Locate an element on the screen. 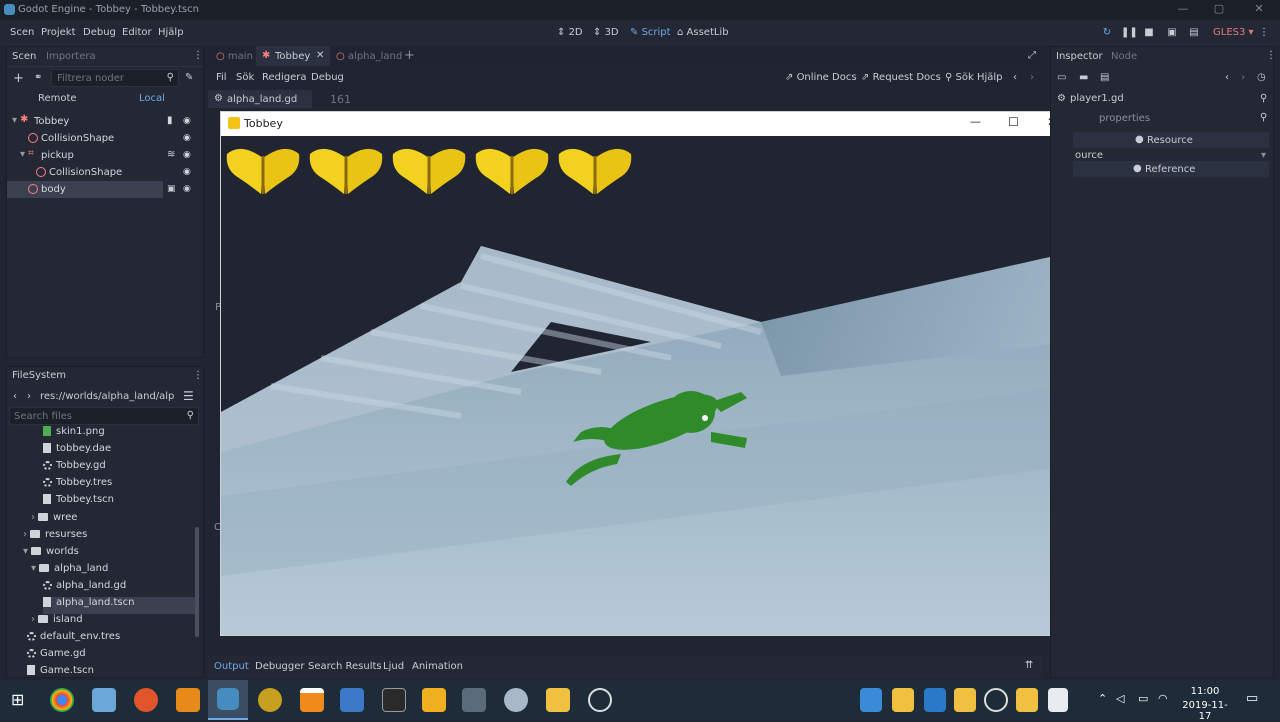  folder-item: ▾ worlds is located at coordinates (110, 554).